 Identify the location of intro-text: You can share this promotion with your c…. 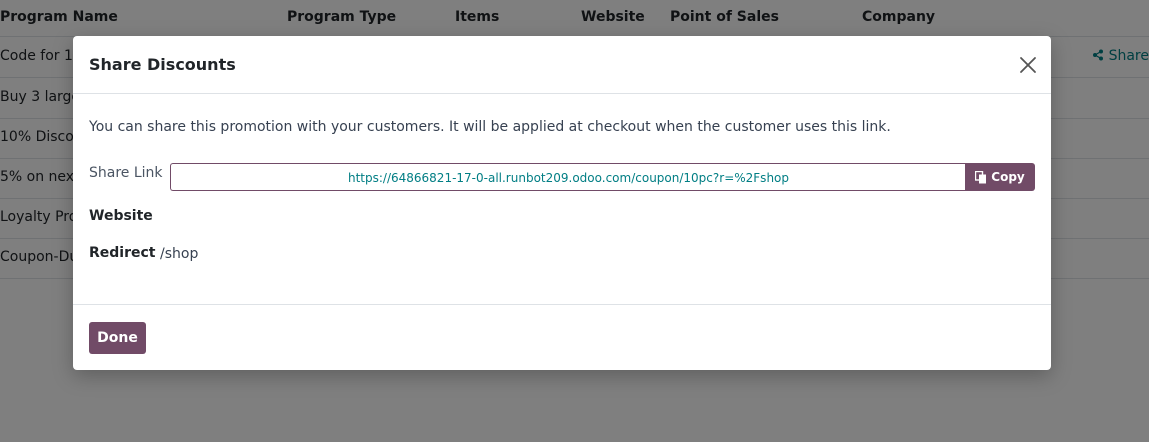
(490, 127).